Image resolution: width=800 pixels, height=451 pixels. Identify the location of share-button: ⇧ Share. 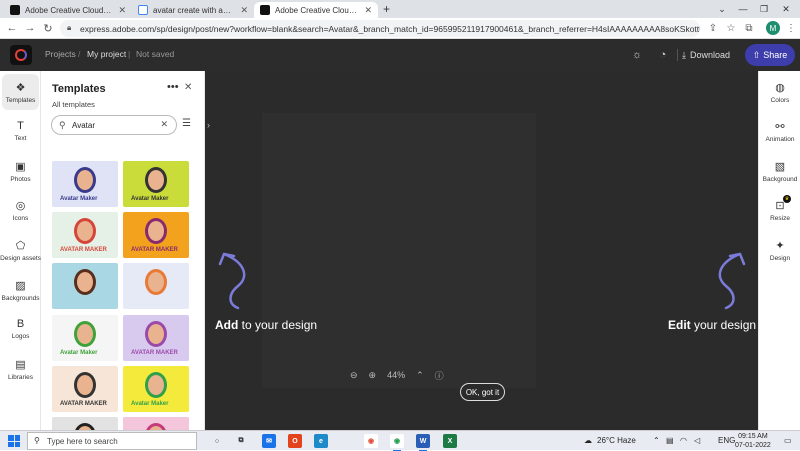
(770, 55).